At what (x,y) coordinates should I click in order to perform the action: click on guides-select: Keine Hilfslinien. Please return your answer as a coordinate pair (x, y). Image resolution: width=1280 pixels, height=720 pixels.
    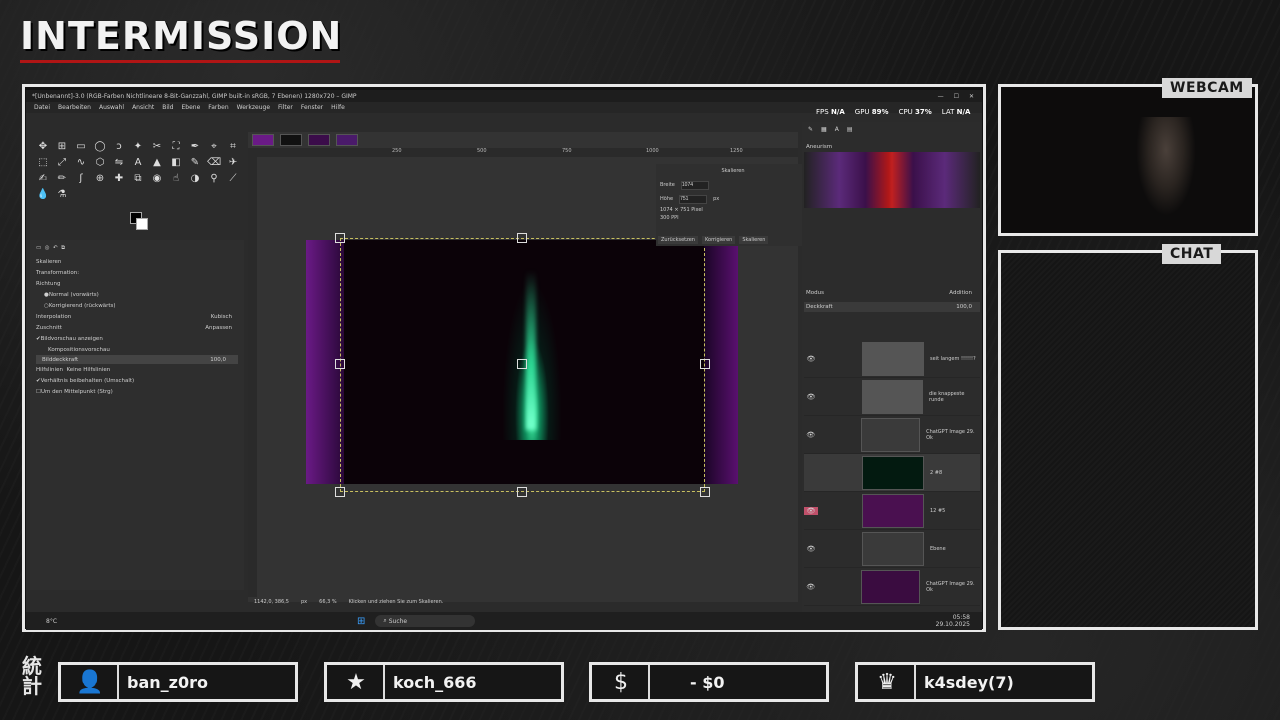
    Looking at the image, I should click on (88, 370).